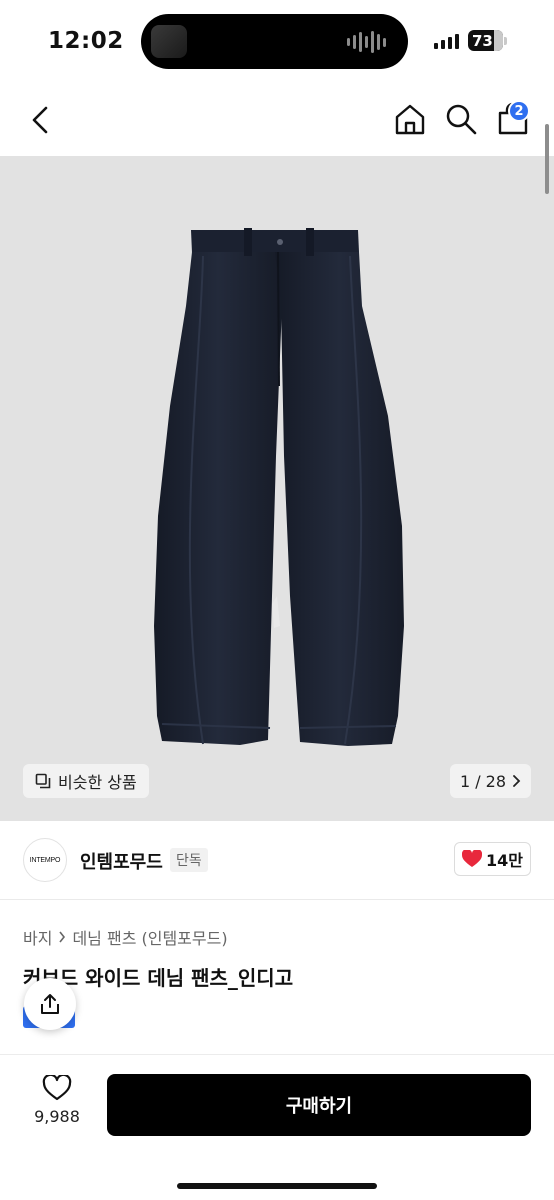 This screenshot has width=554, height=1200. I want to click on exclusive-badge: 단독, so click(189, 860).